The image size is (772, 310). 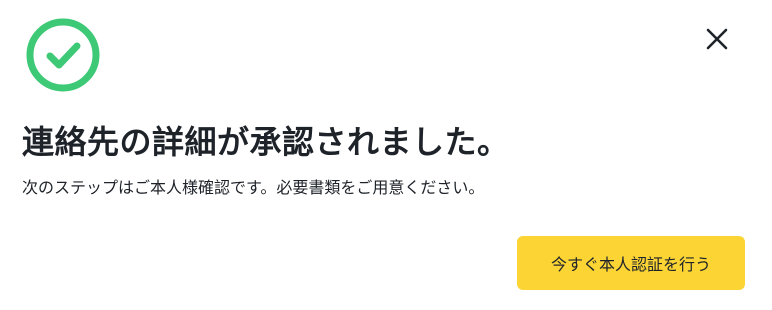 I want to click on check-circle-icon, so click(x=63, y=55).